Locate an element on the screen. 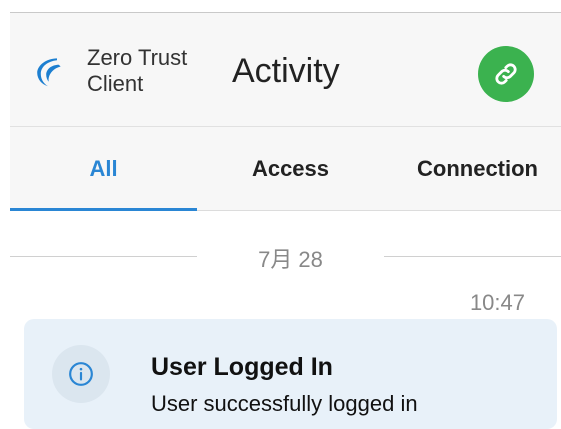 The height and width of the screenshot is (429, 561). active-tab-indicator is located at coordinates (103, 209).